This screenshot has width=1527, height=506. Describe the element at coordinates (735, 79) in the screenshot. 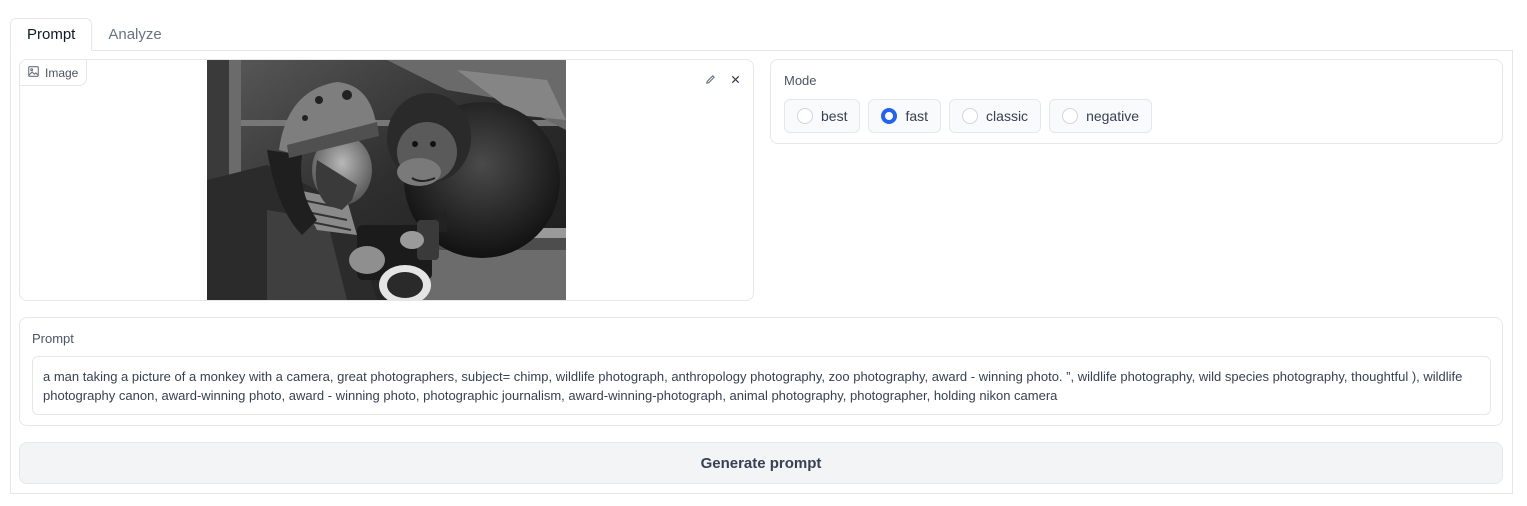

I see `close-icon` at that location.